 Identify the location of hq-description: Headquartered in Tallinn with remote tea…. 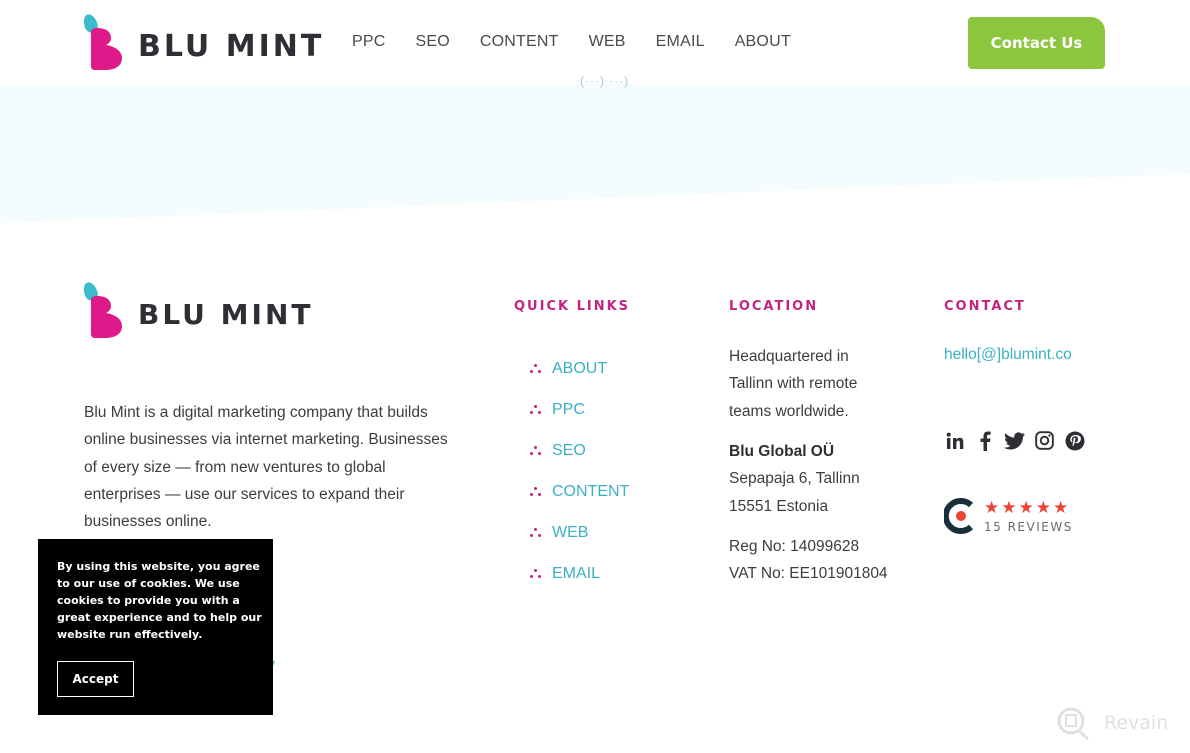
(793, 384).